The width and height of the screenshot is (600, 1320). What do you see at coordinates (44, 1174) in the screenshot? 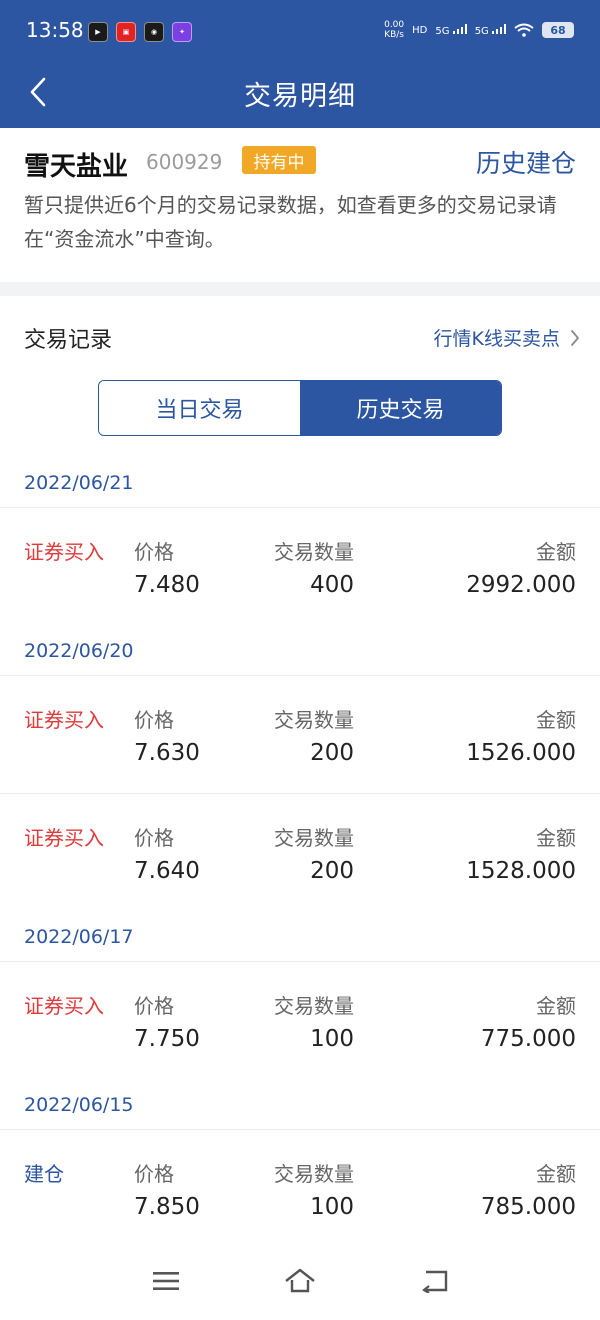
I see `trade-type: 建仓` at bounding box center [44, 1174].